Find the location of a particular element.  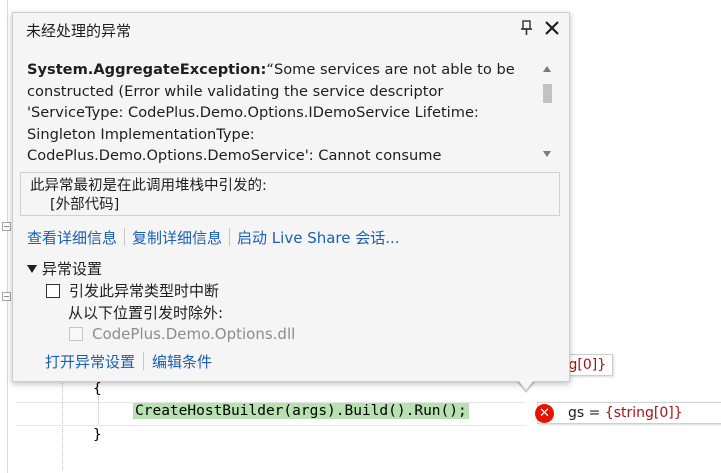

exception-settings-label: 异常设置 is located at coordinates (72, 269).